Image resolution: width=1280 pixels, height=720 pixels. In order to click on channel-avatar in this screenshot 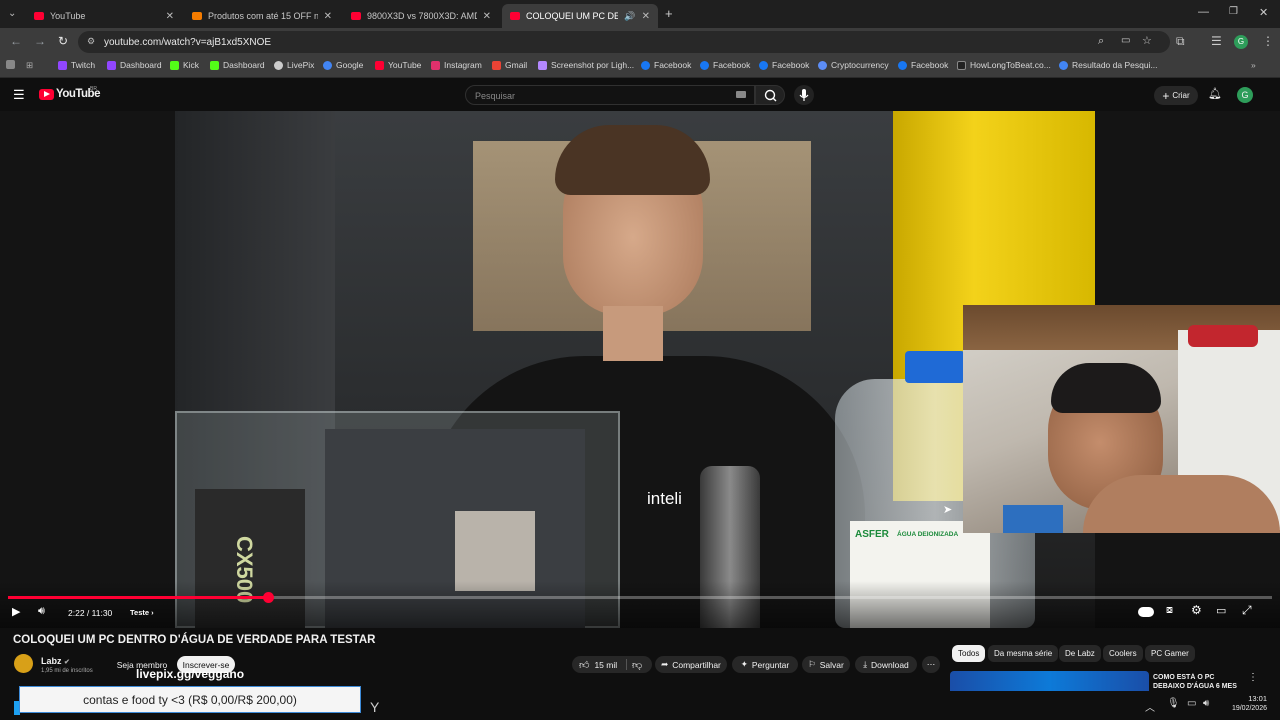, I will do `click(23, 663)`.